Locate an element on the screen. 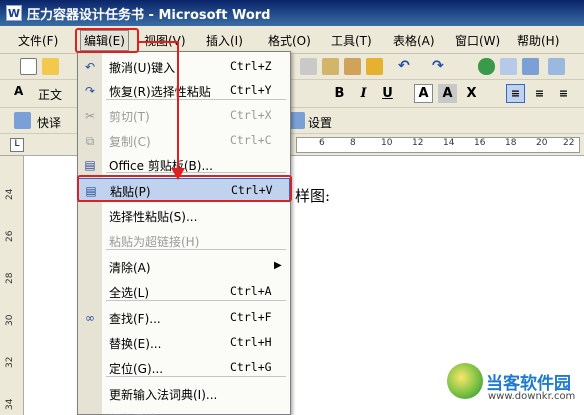  watermark-logo-icon is located at coordinates (465, 381).